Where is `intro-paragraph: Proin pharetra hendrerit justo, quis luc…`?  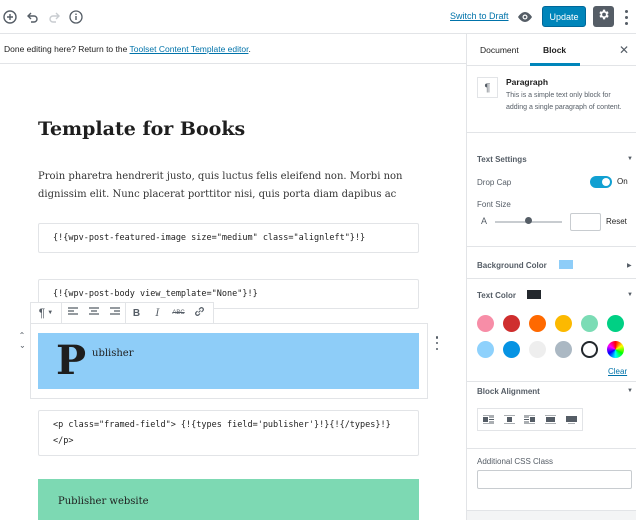 intro-paragraph: Proin pharetra hendrerit justo, quis luc… is located at coordinates (223, 186).